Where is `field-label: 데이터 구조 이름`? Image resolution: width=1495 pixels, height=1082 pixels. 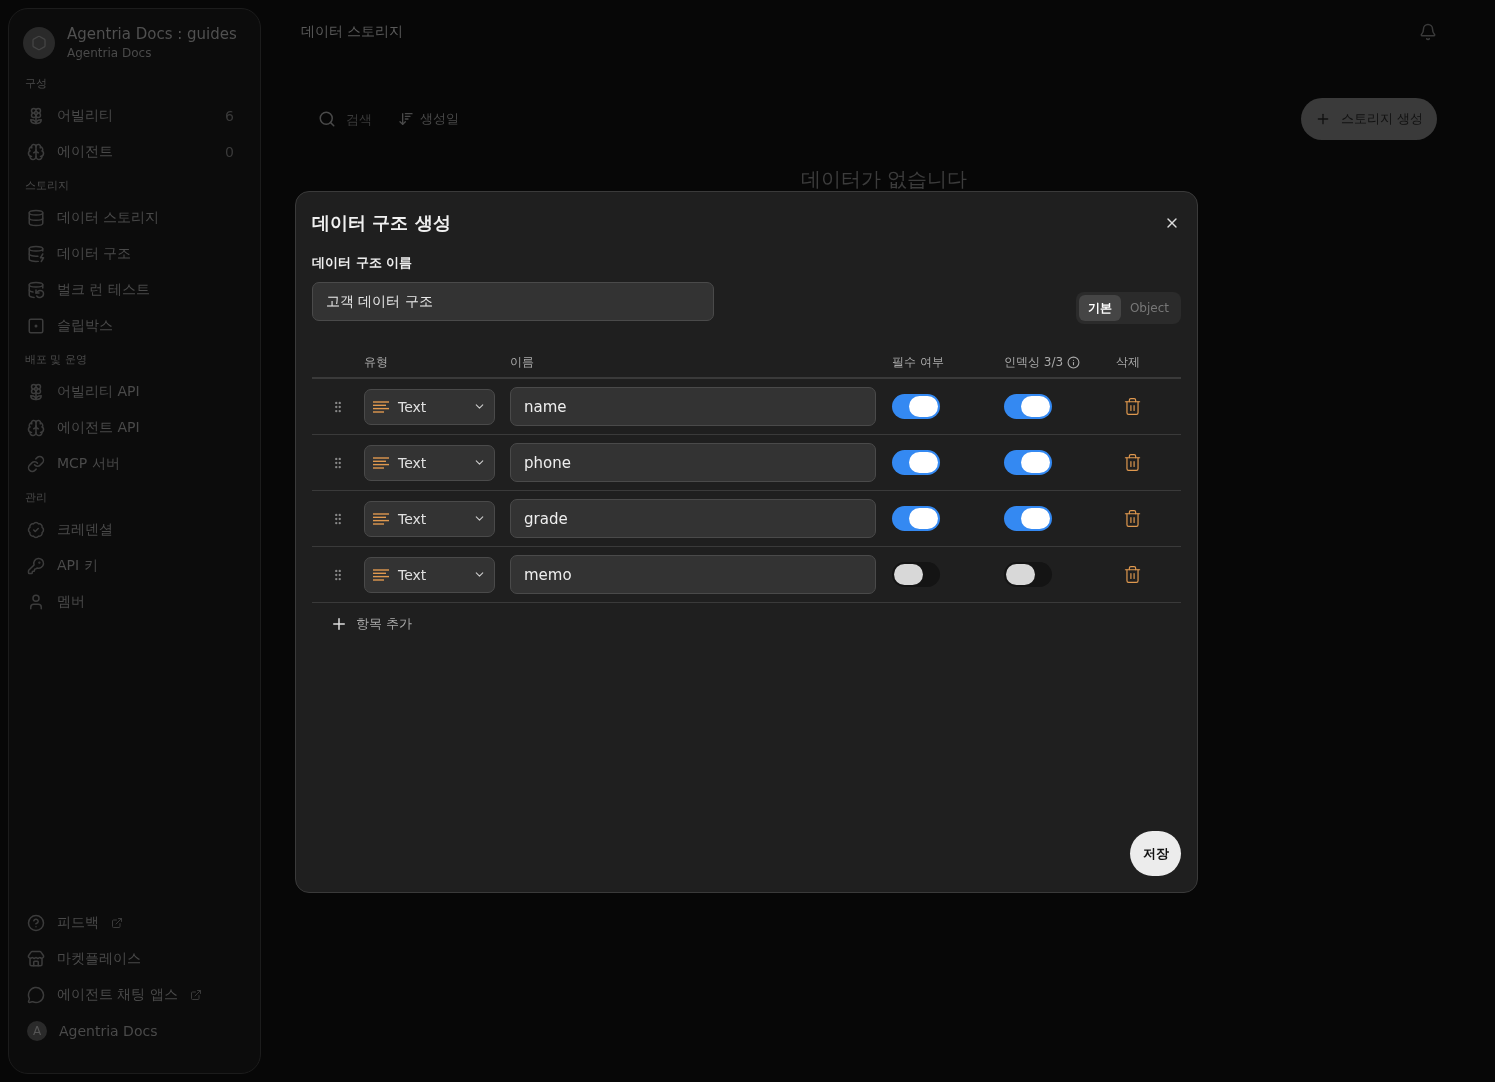
field-label: 데이터 구조 이름 is located at coordinates (363, 263).